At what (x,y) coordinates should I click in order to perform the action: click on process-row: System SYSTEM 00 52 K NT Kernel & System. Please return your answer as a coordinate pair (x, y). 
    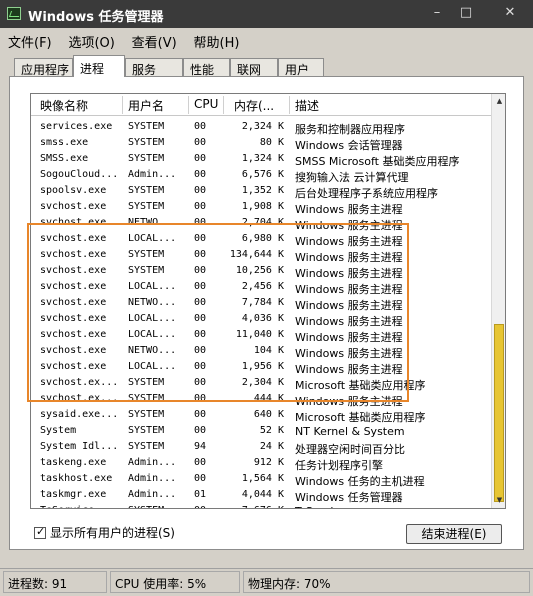
    Looking at the image, I should click on (261, 432).